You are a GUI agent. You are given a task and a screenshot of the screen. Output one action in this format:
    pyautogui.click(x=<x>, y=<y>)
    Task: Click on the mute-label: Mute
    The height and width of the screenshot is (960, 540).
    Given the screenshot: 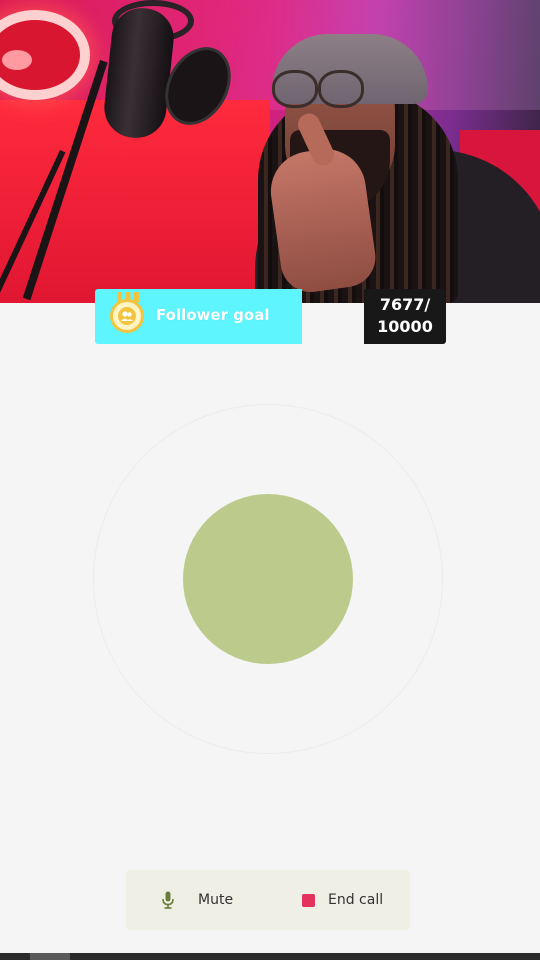 What is the action you would take?
    pyautogui.click(x=216, y=900)
    